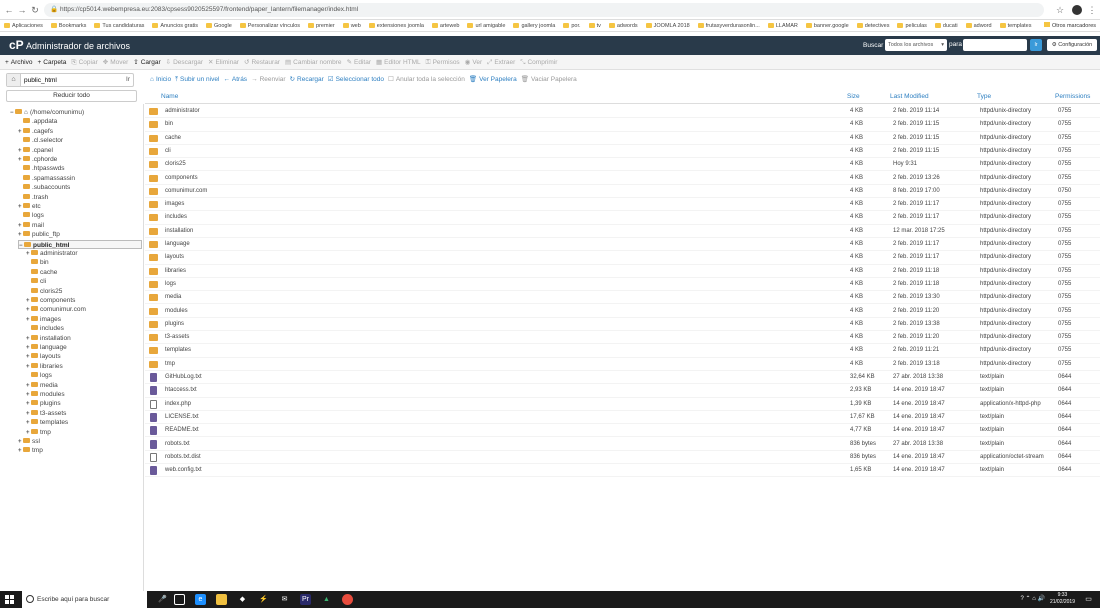  What do you see at coordinates (1036, 45) in the screenshot?
I see `search-go-button: Ir` at bounding box center [1036, 45].